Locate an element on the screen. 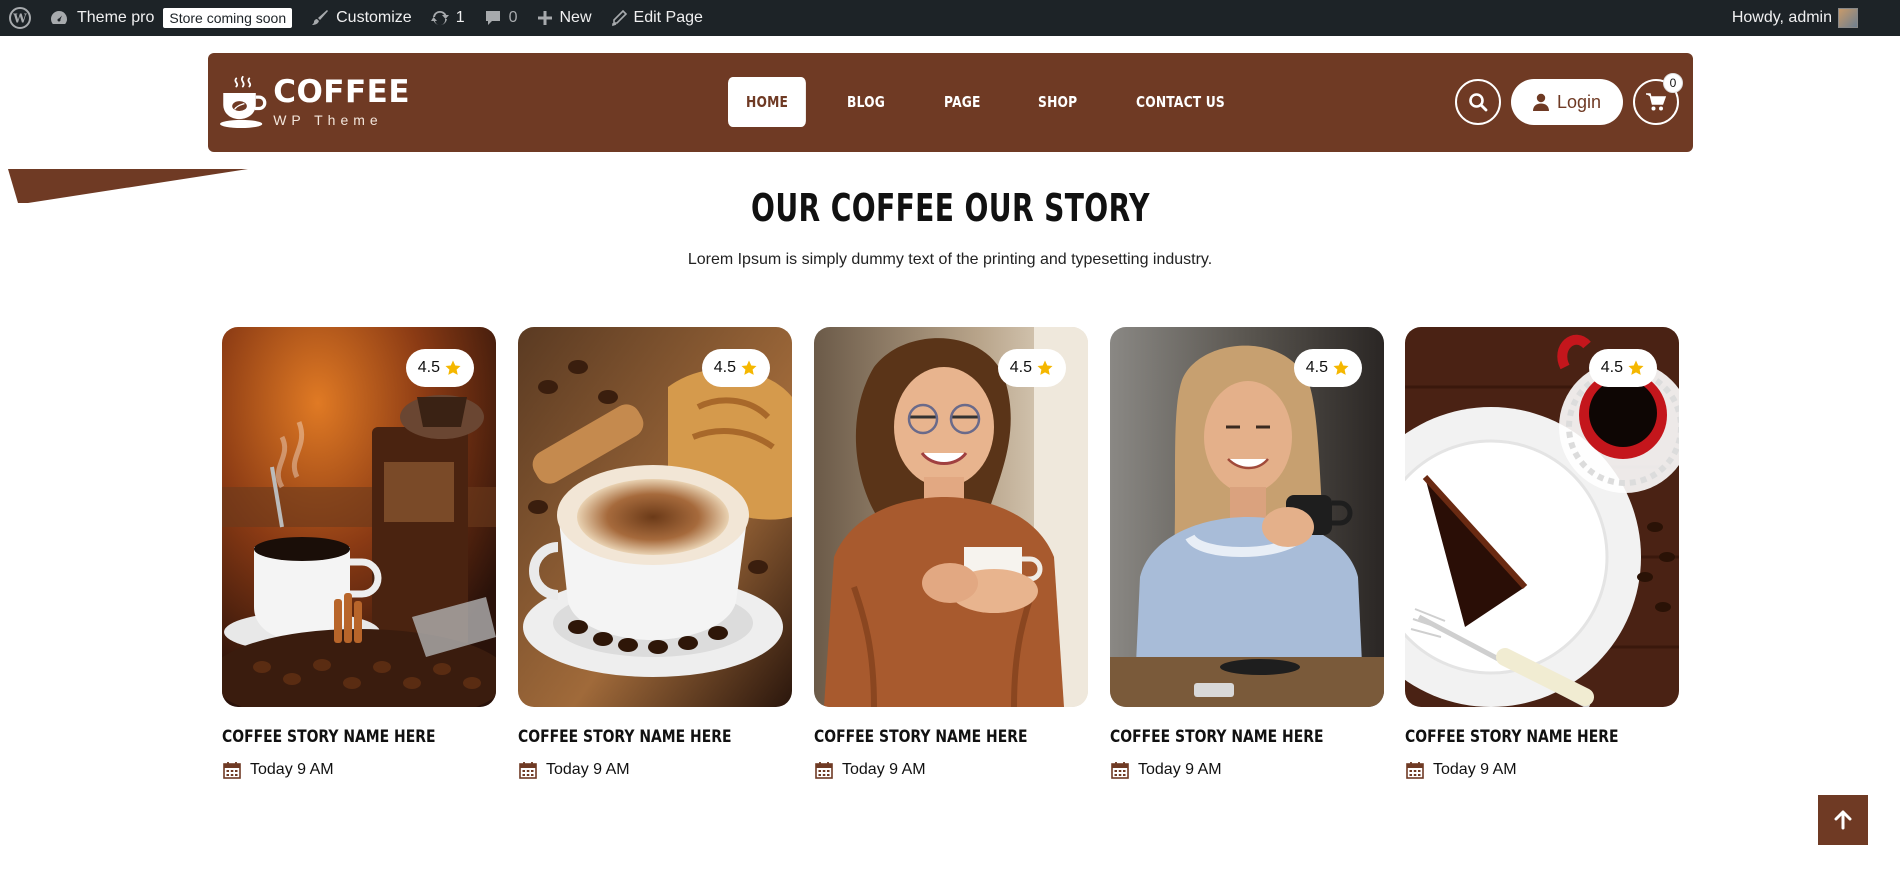 Image resolution: width=1900 pixels, height=878 pixels. coffee-cup-logo-icon is located at coordinates (243, 102).